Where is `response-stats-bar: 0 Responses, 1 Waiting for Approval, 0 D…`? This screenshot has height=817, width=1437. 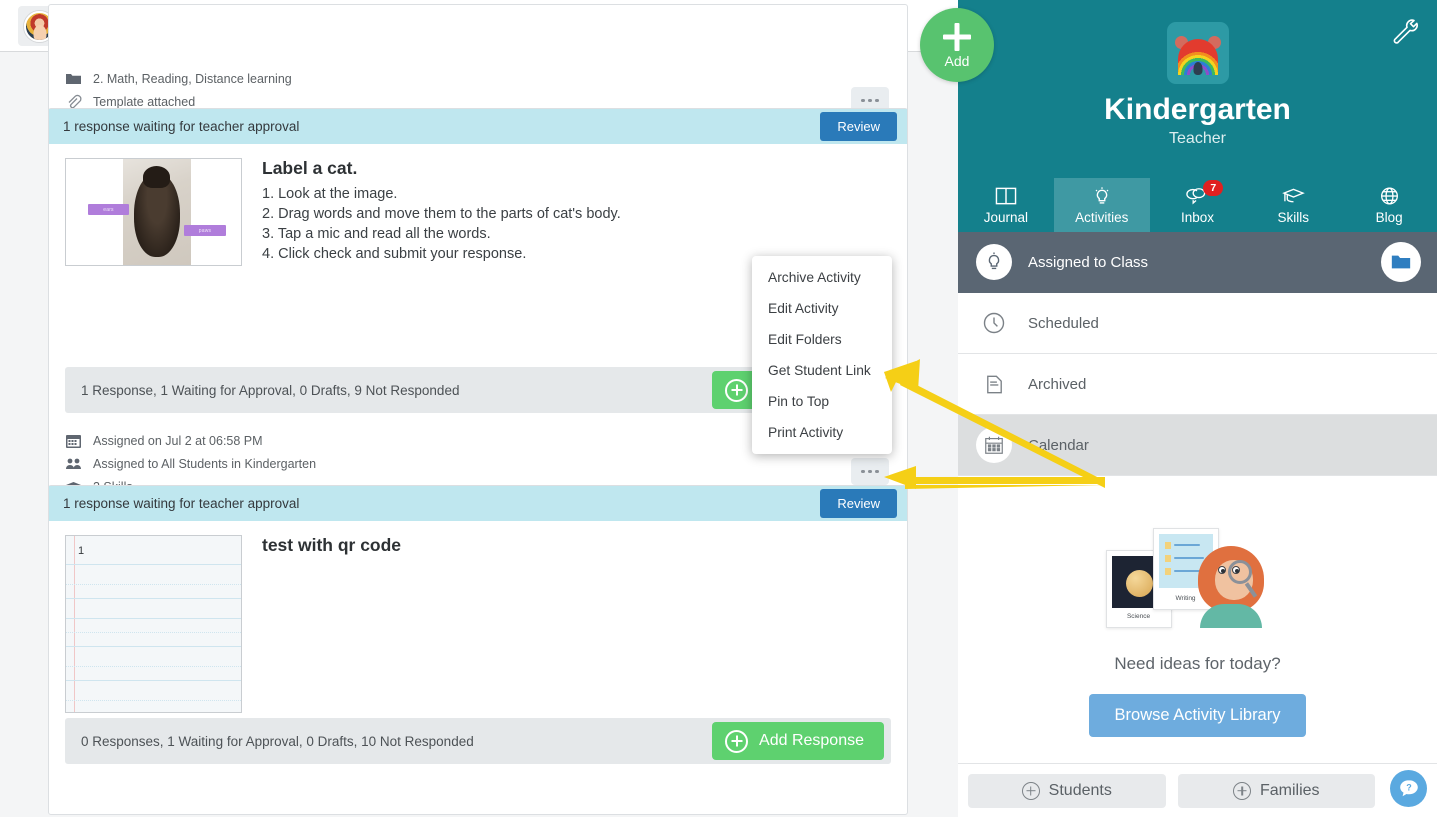 response-stats-bar: 0 Responses, 1 Waiting for Approval, 0 D… is located at coordinates (478, 741).